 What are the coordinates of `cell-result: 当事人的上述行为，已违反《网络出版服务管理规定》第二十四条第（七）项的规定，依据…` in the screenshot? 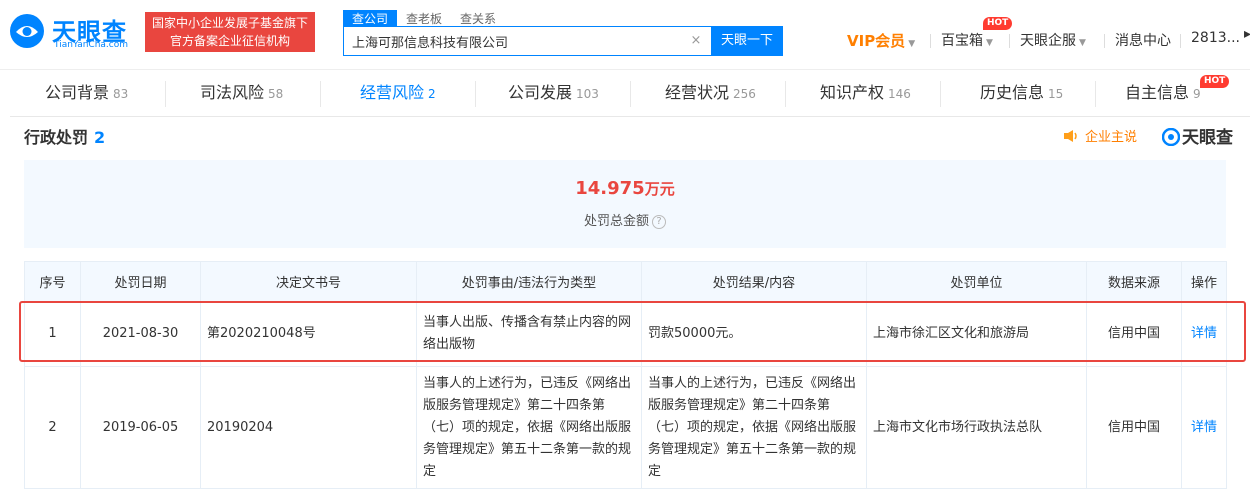 It's located at (754, 427).